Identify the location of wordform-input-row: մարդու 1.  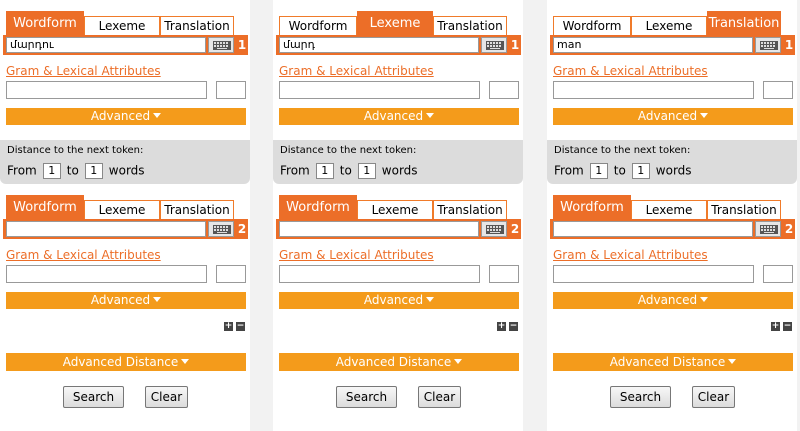
(125, 45).